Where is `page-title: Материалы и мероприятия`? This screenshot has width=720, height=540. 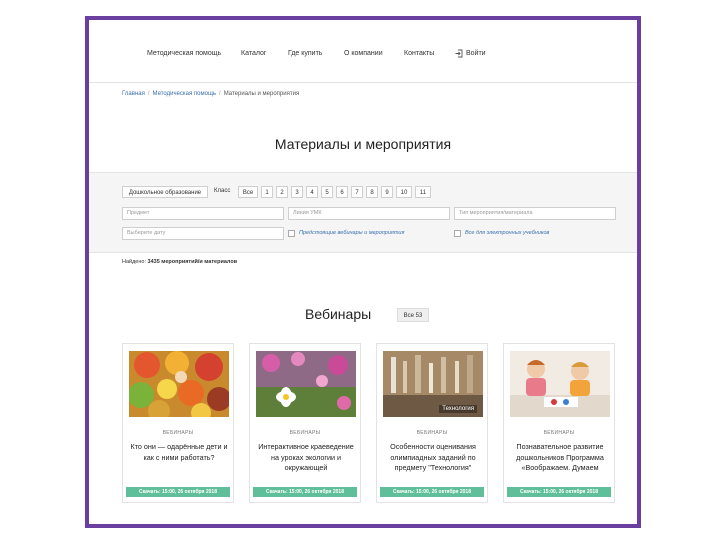 page-title: Материалы и мероприятия is located at coordinates (363, 144).